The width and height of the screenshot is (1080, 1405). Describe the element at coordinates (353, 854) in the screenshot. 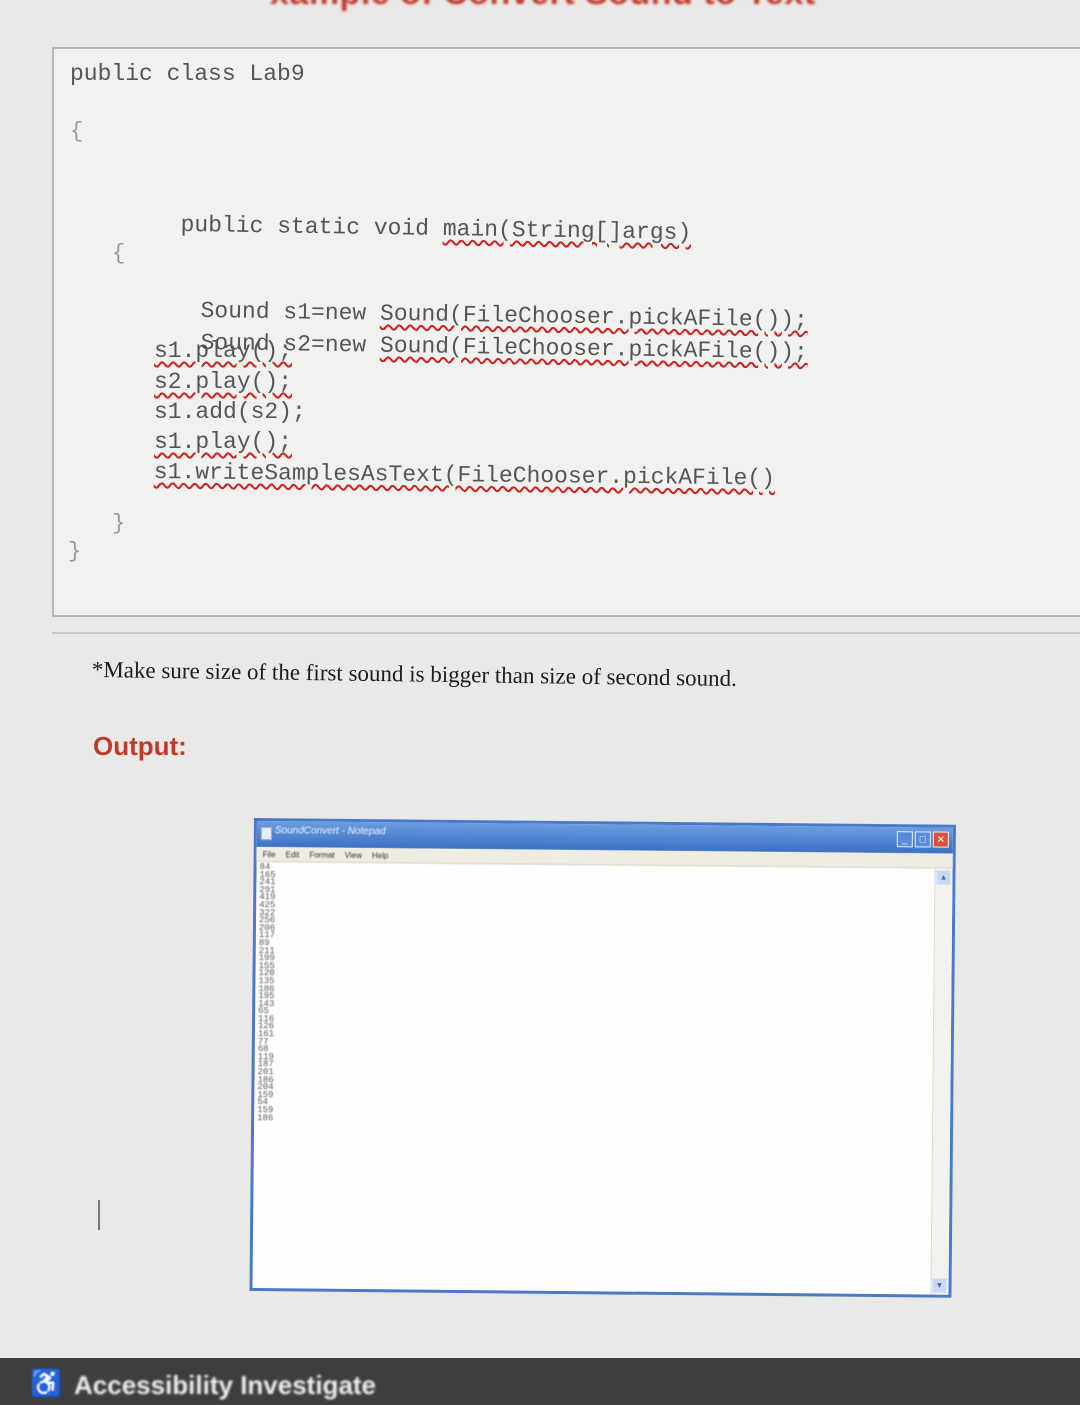

I see `notepad-menu-view: View` at that location.